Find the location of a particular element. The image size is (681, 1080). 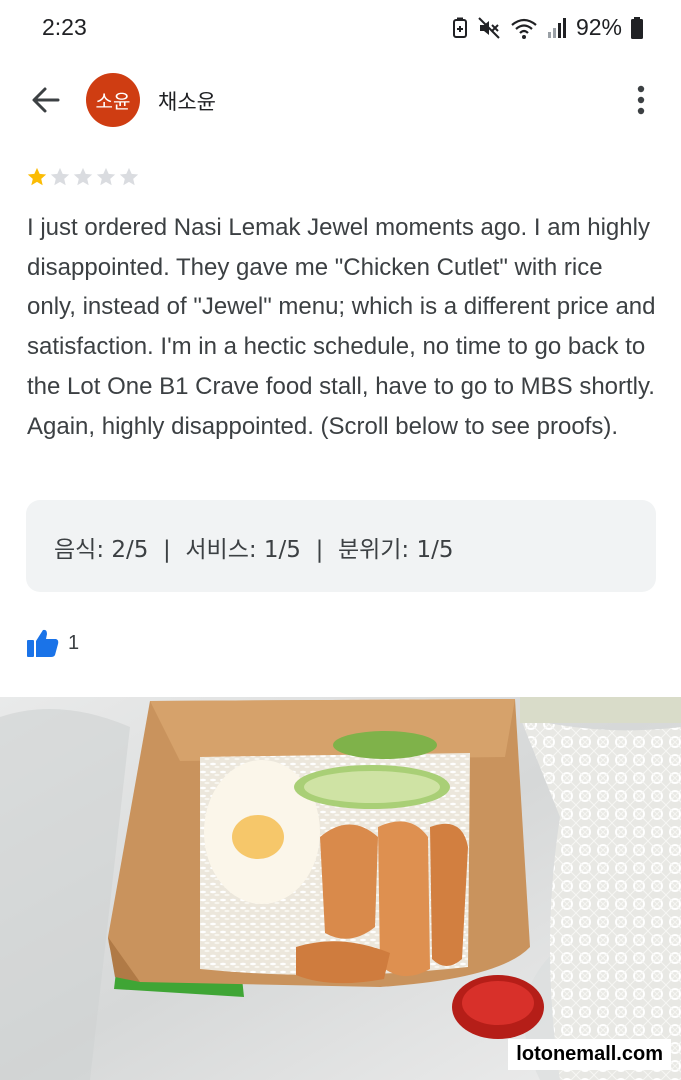

avatar: 소윤 is located at coordinates (113, 100).